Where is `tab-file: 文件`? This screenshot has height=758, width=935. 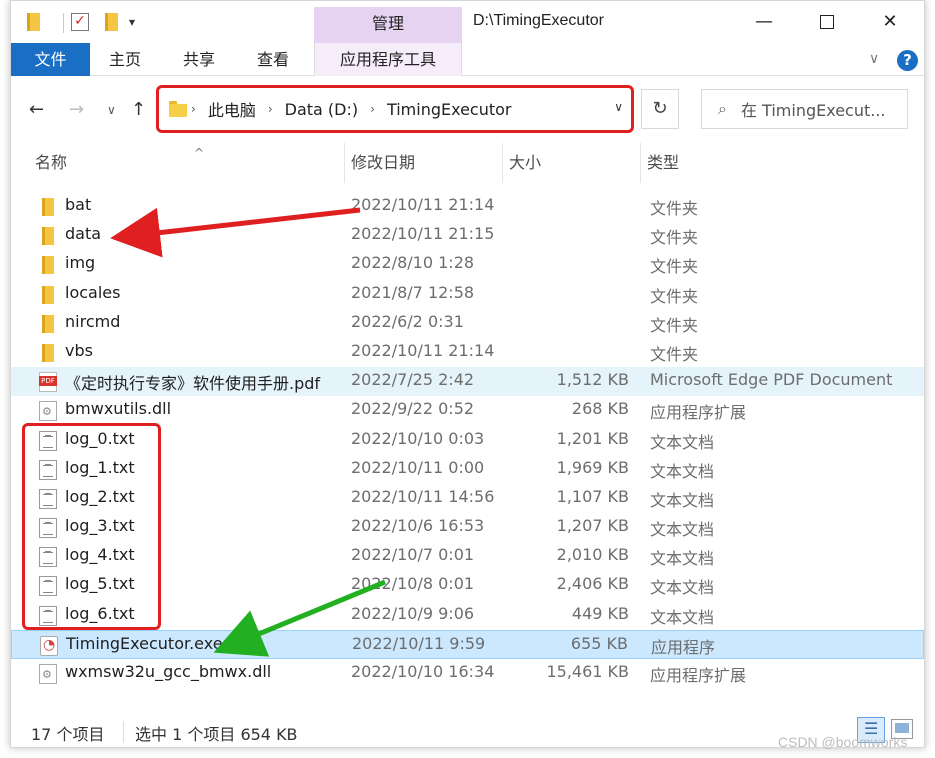 tab-file: 文件 is located at coordinates (50, 59).